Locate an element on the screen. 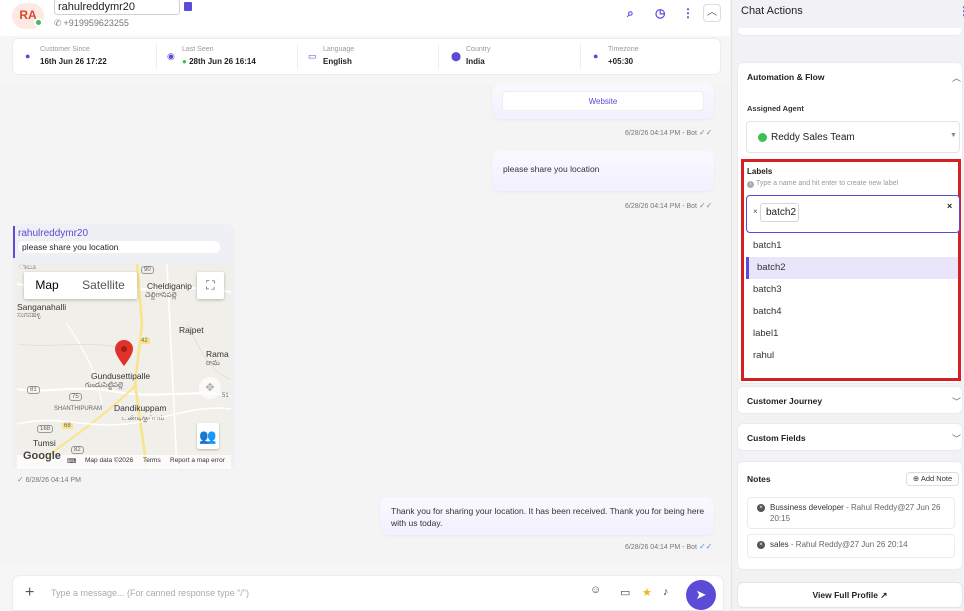 Image resolution: width=964 pixels, height=611 pixels. add-note-button: ⊕ Add Note is located at coordinates (932, 479).